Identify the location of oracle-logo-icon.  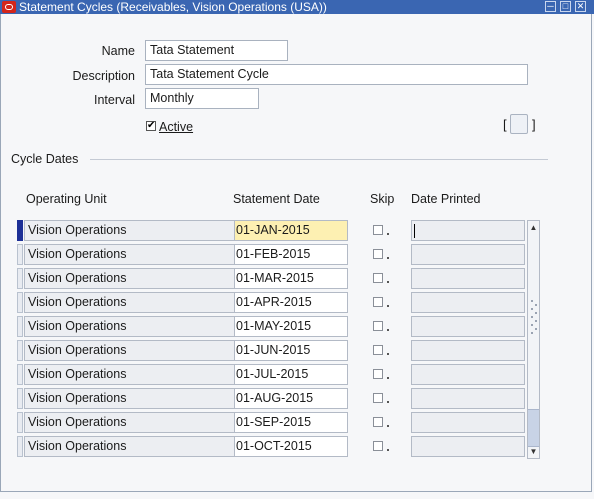
(9, 7).